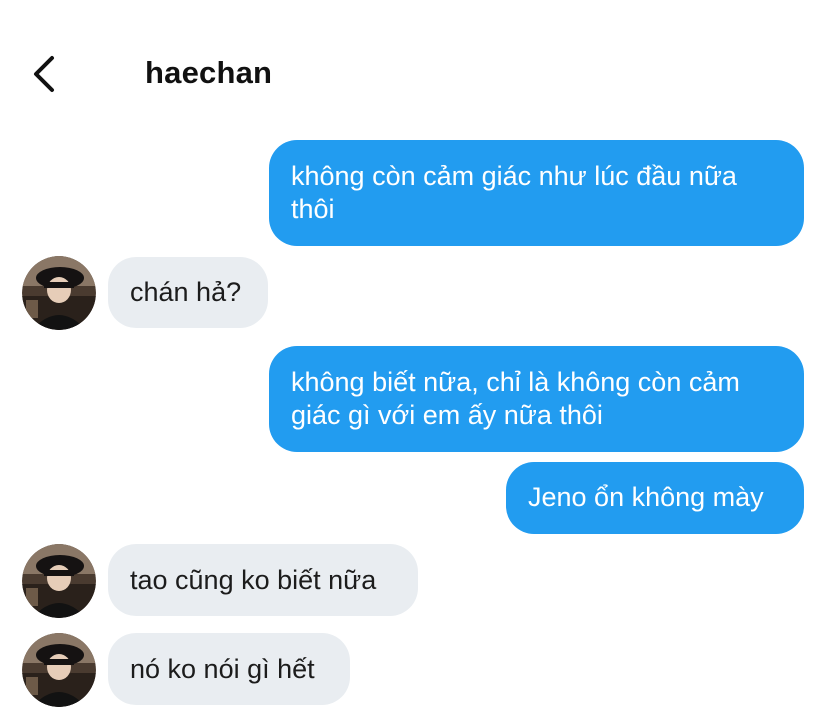  I want to click on message-incoming: tao cũng ko biết nữa, so click(263, 580).